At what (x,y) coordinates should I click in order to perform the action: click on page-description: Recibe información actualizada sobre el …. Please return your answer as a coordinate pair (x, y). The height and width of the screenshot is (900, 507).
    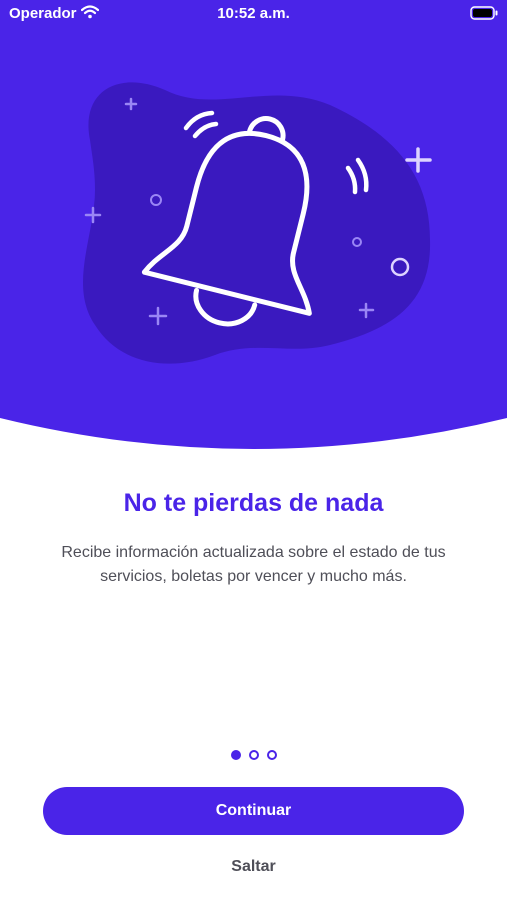
    Looking at the image, I should click on (253, 564).